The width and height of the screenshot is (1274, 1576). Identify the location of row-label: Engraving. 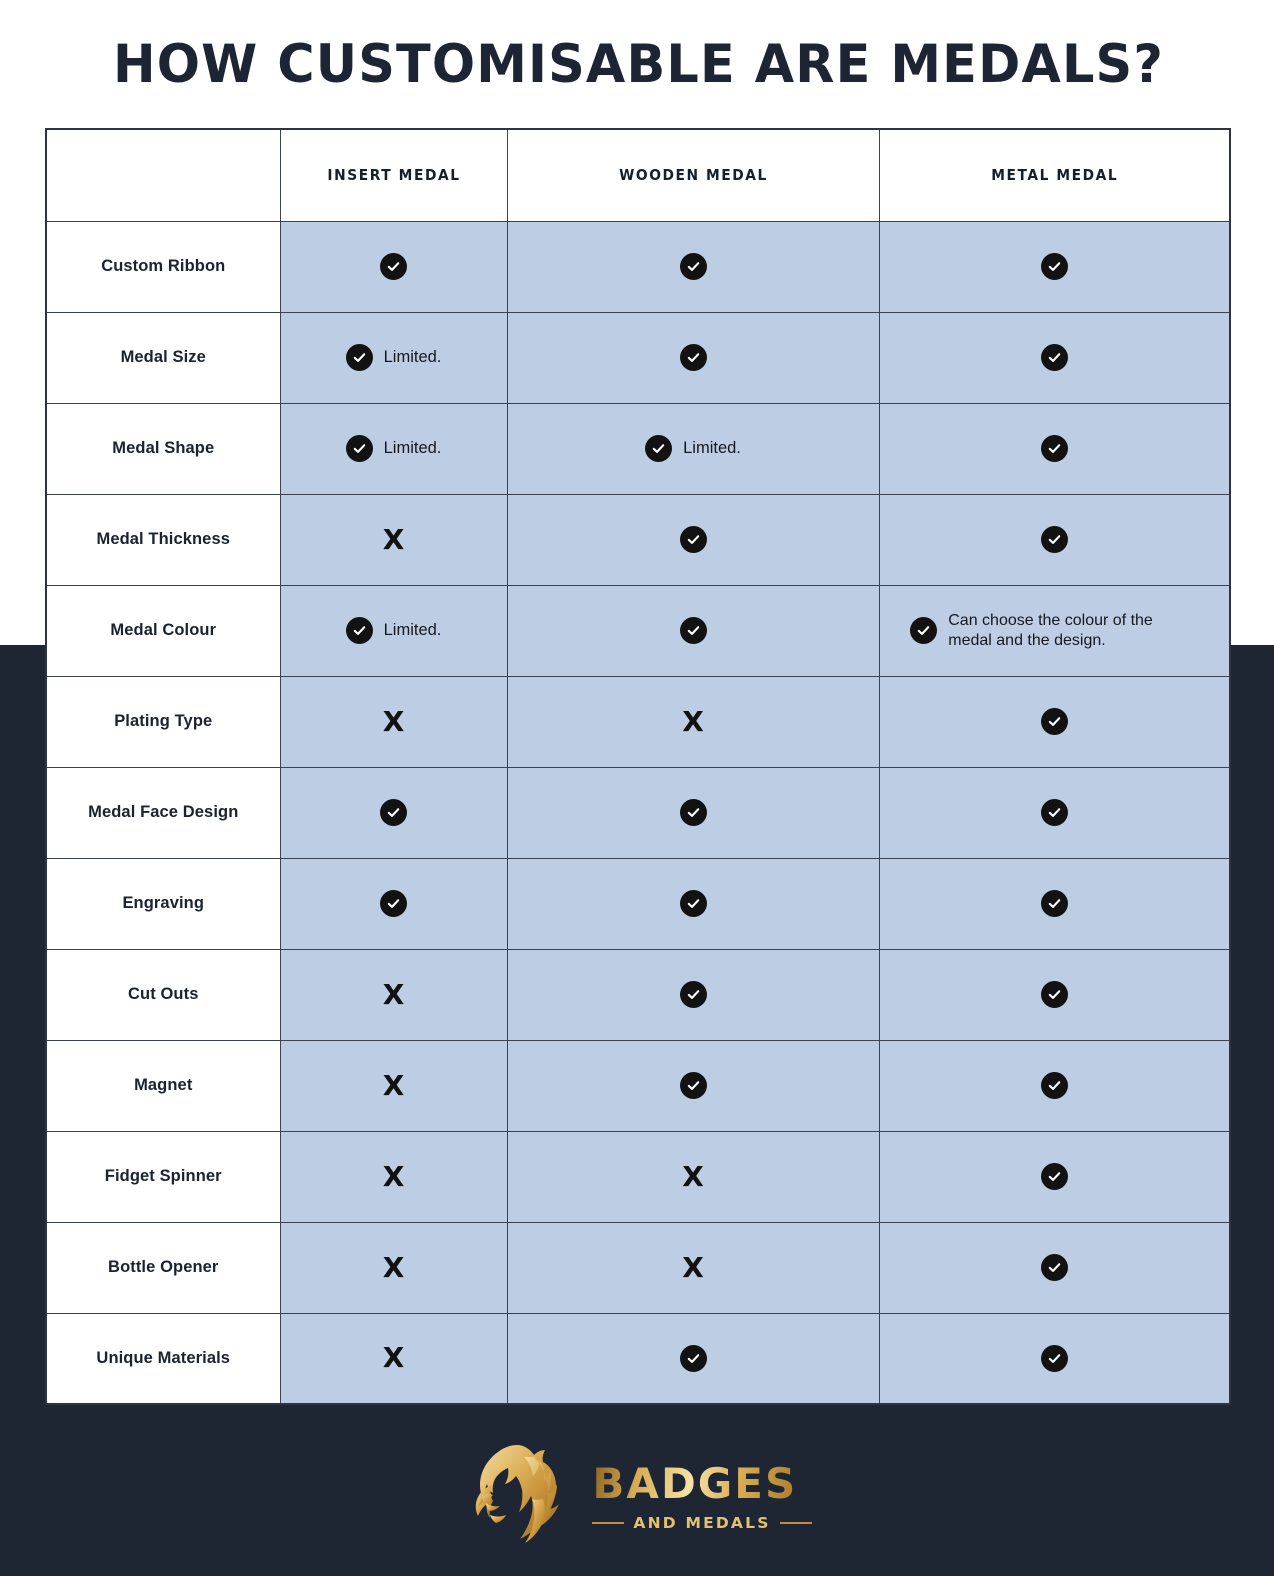
(163, 903).